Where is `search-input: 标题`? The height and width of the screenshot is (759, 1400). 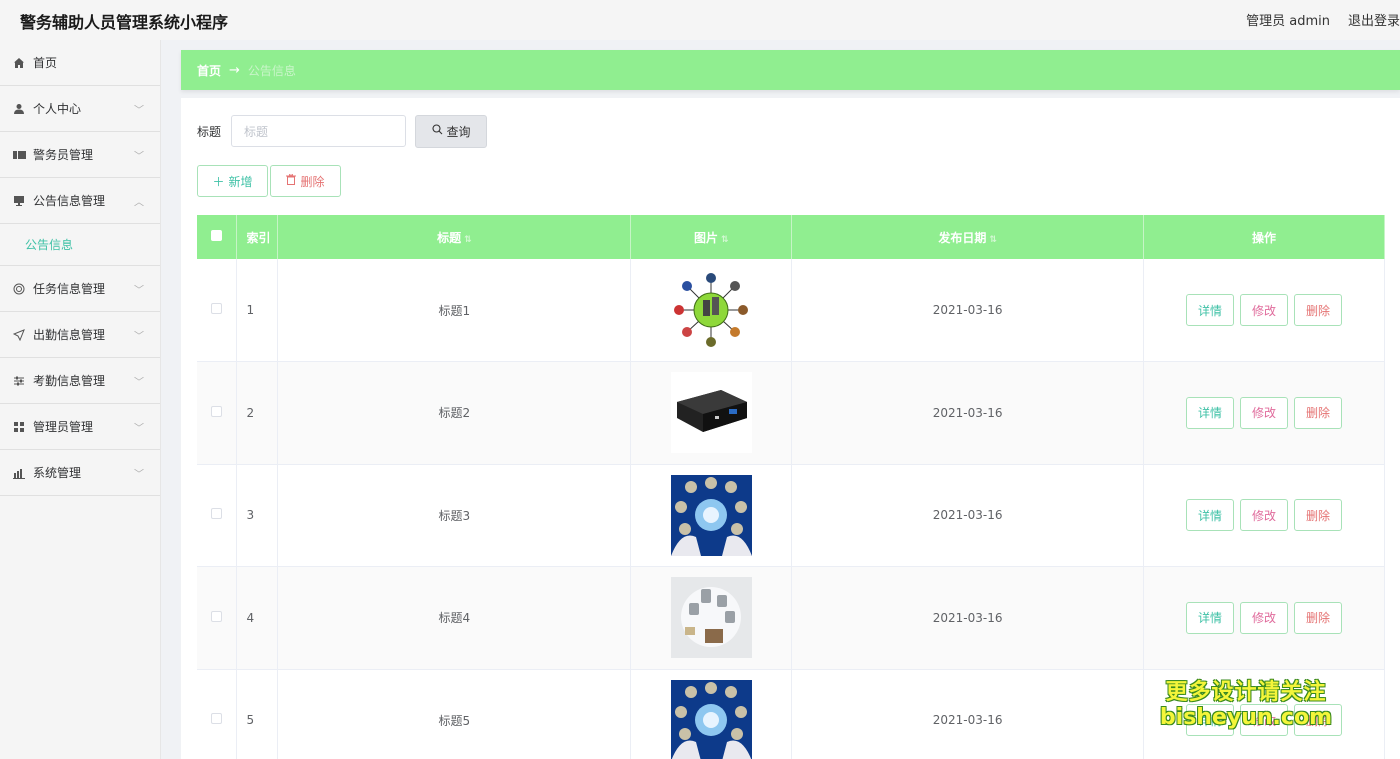
search-input: 标题 is located at coordinates (319, 131).